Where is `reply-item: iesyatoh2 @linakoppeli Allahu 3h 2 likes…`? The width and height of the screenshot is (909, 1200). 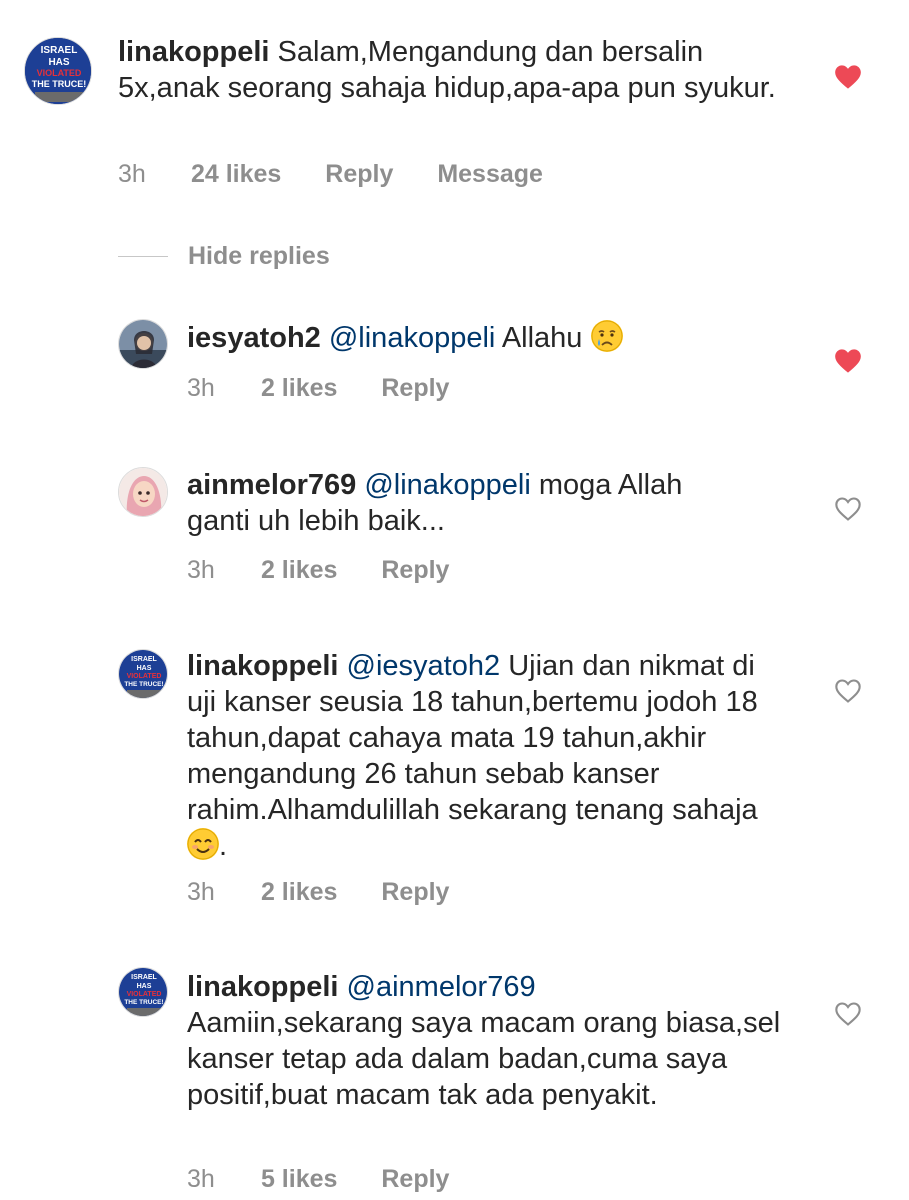
reply-item: iesyatoh2 @linakoppeli Allahu 3h 2 likes… is located at coordinates (454, 365).